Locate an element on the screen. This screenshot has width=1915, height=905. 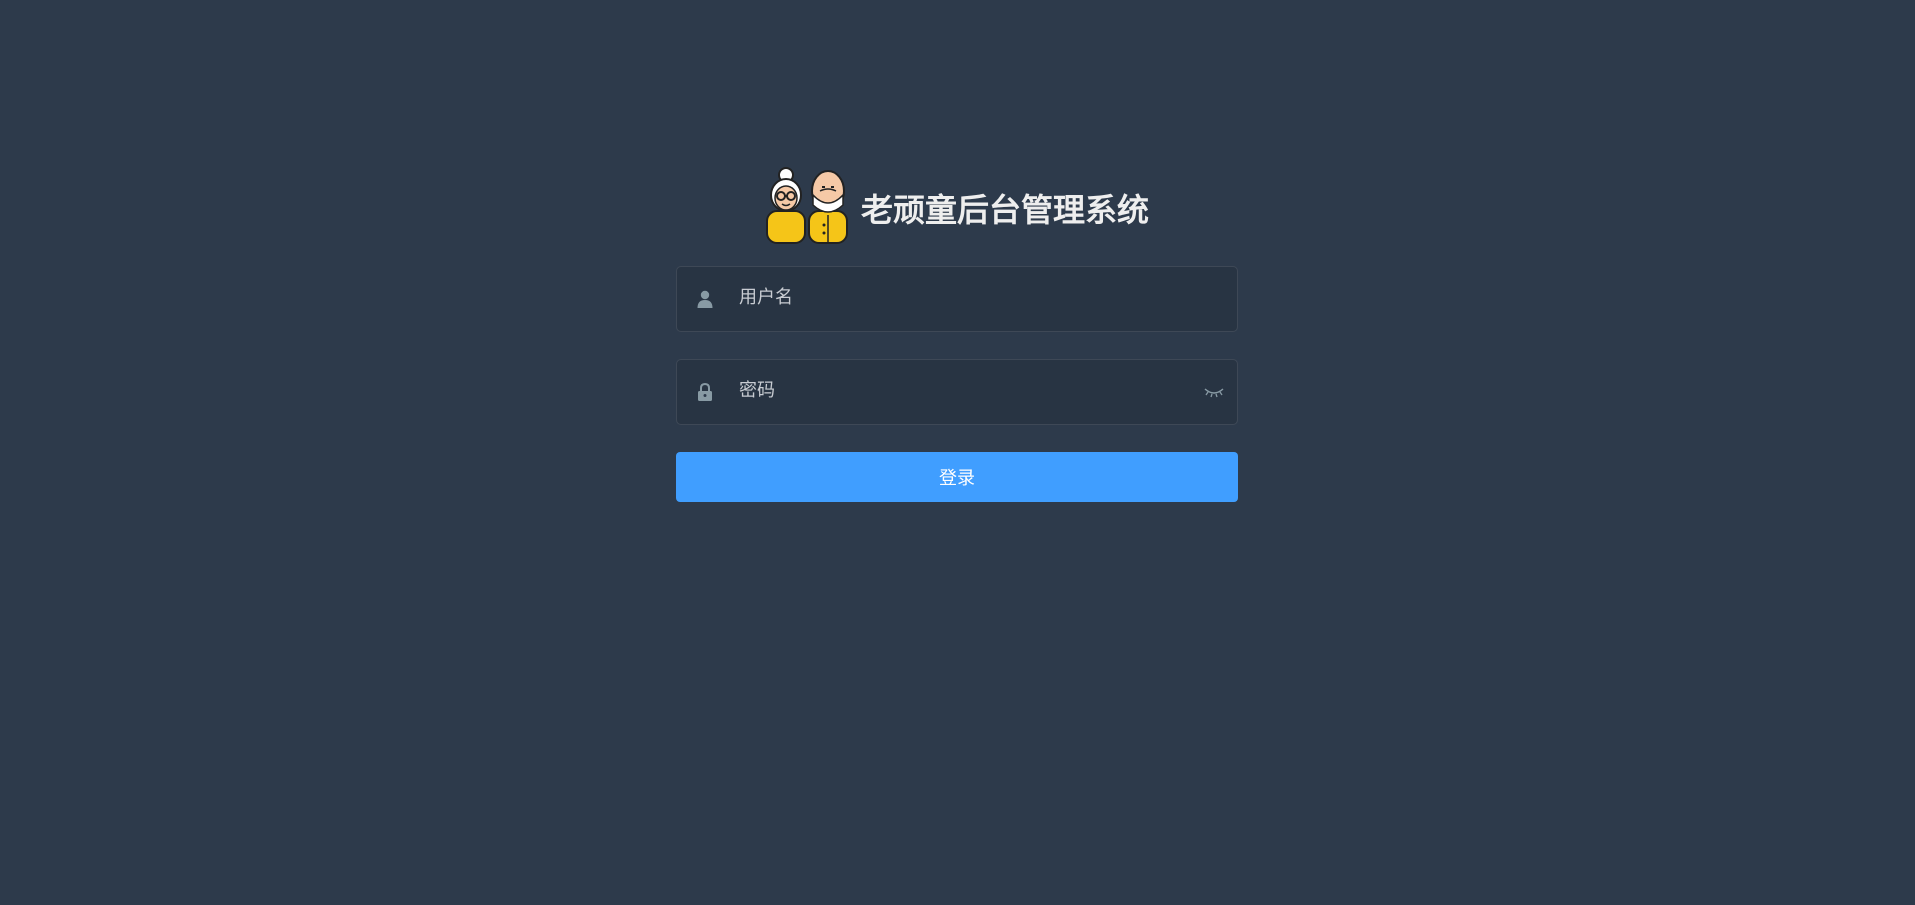
lock-icon is located at coordinates (705, 392).